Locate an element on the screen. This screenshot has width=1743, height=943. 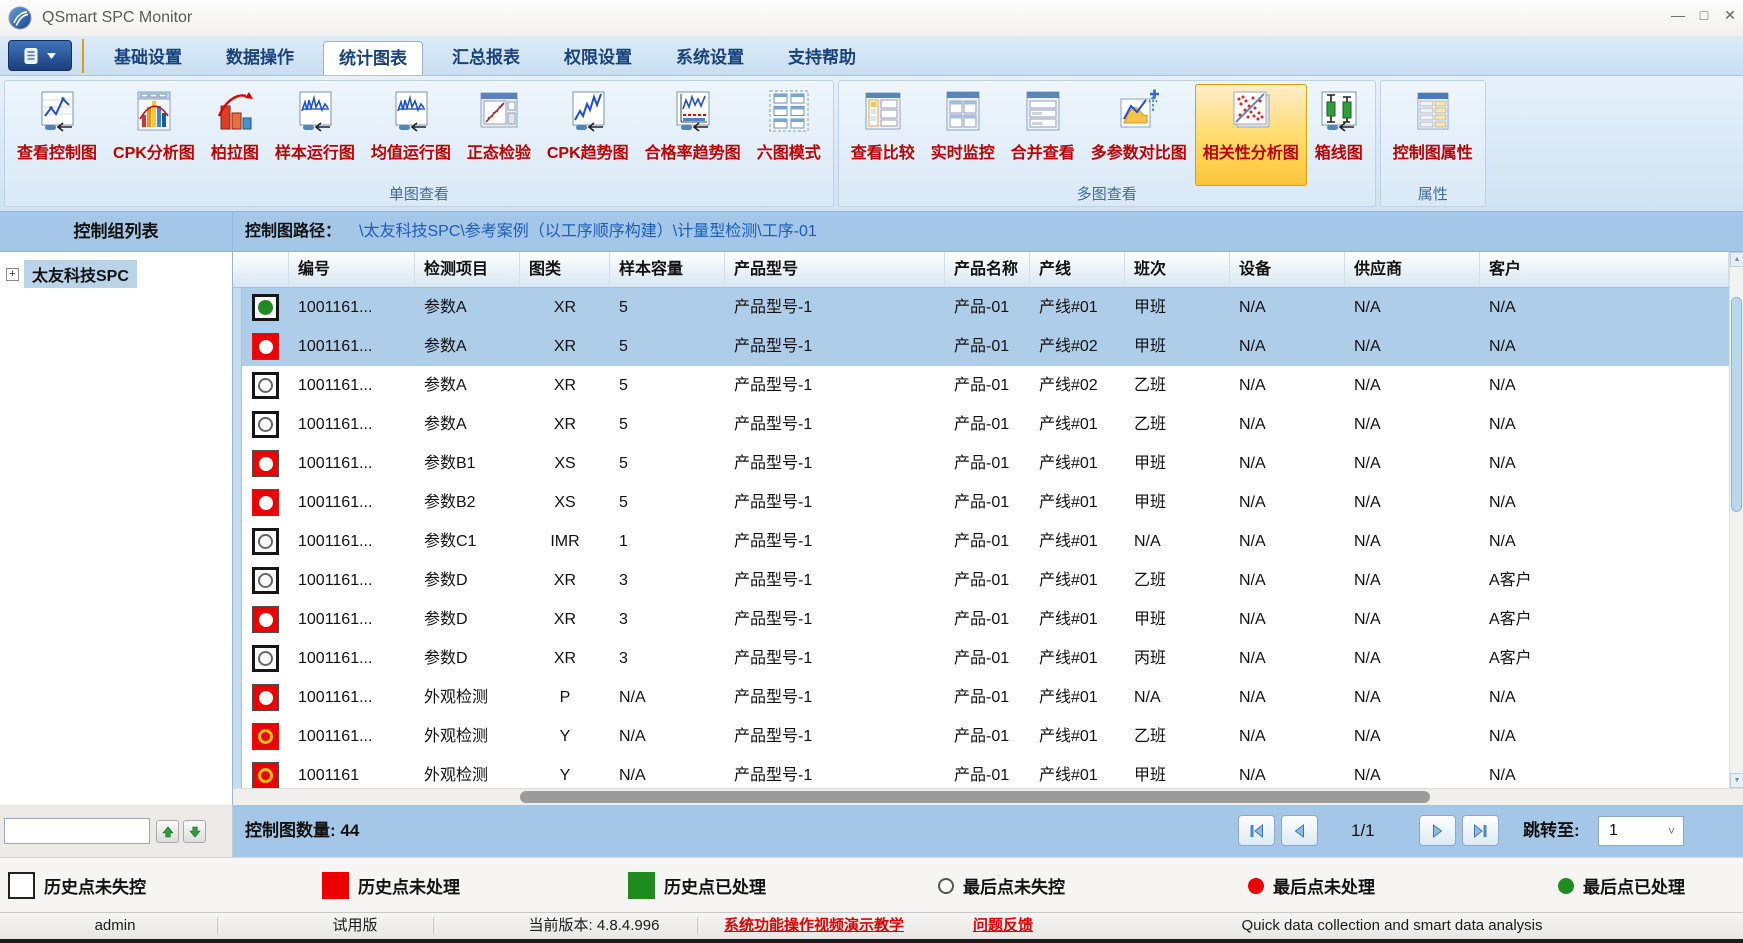
tree-search-input is located at coordinates (77, 831).